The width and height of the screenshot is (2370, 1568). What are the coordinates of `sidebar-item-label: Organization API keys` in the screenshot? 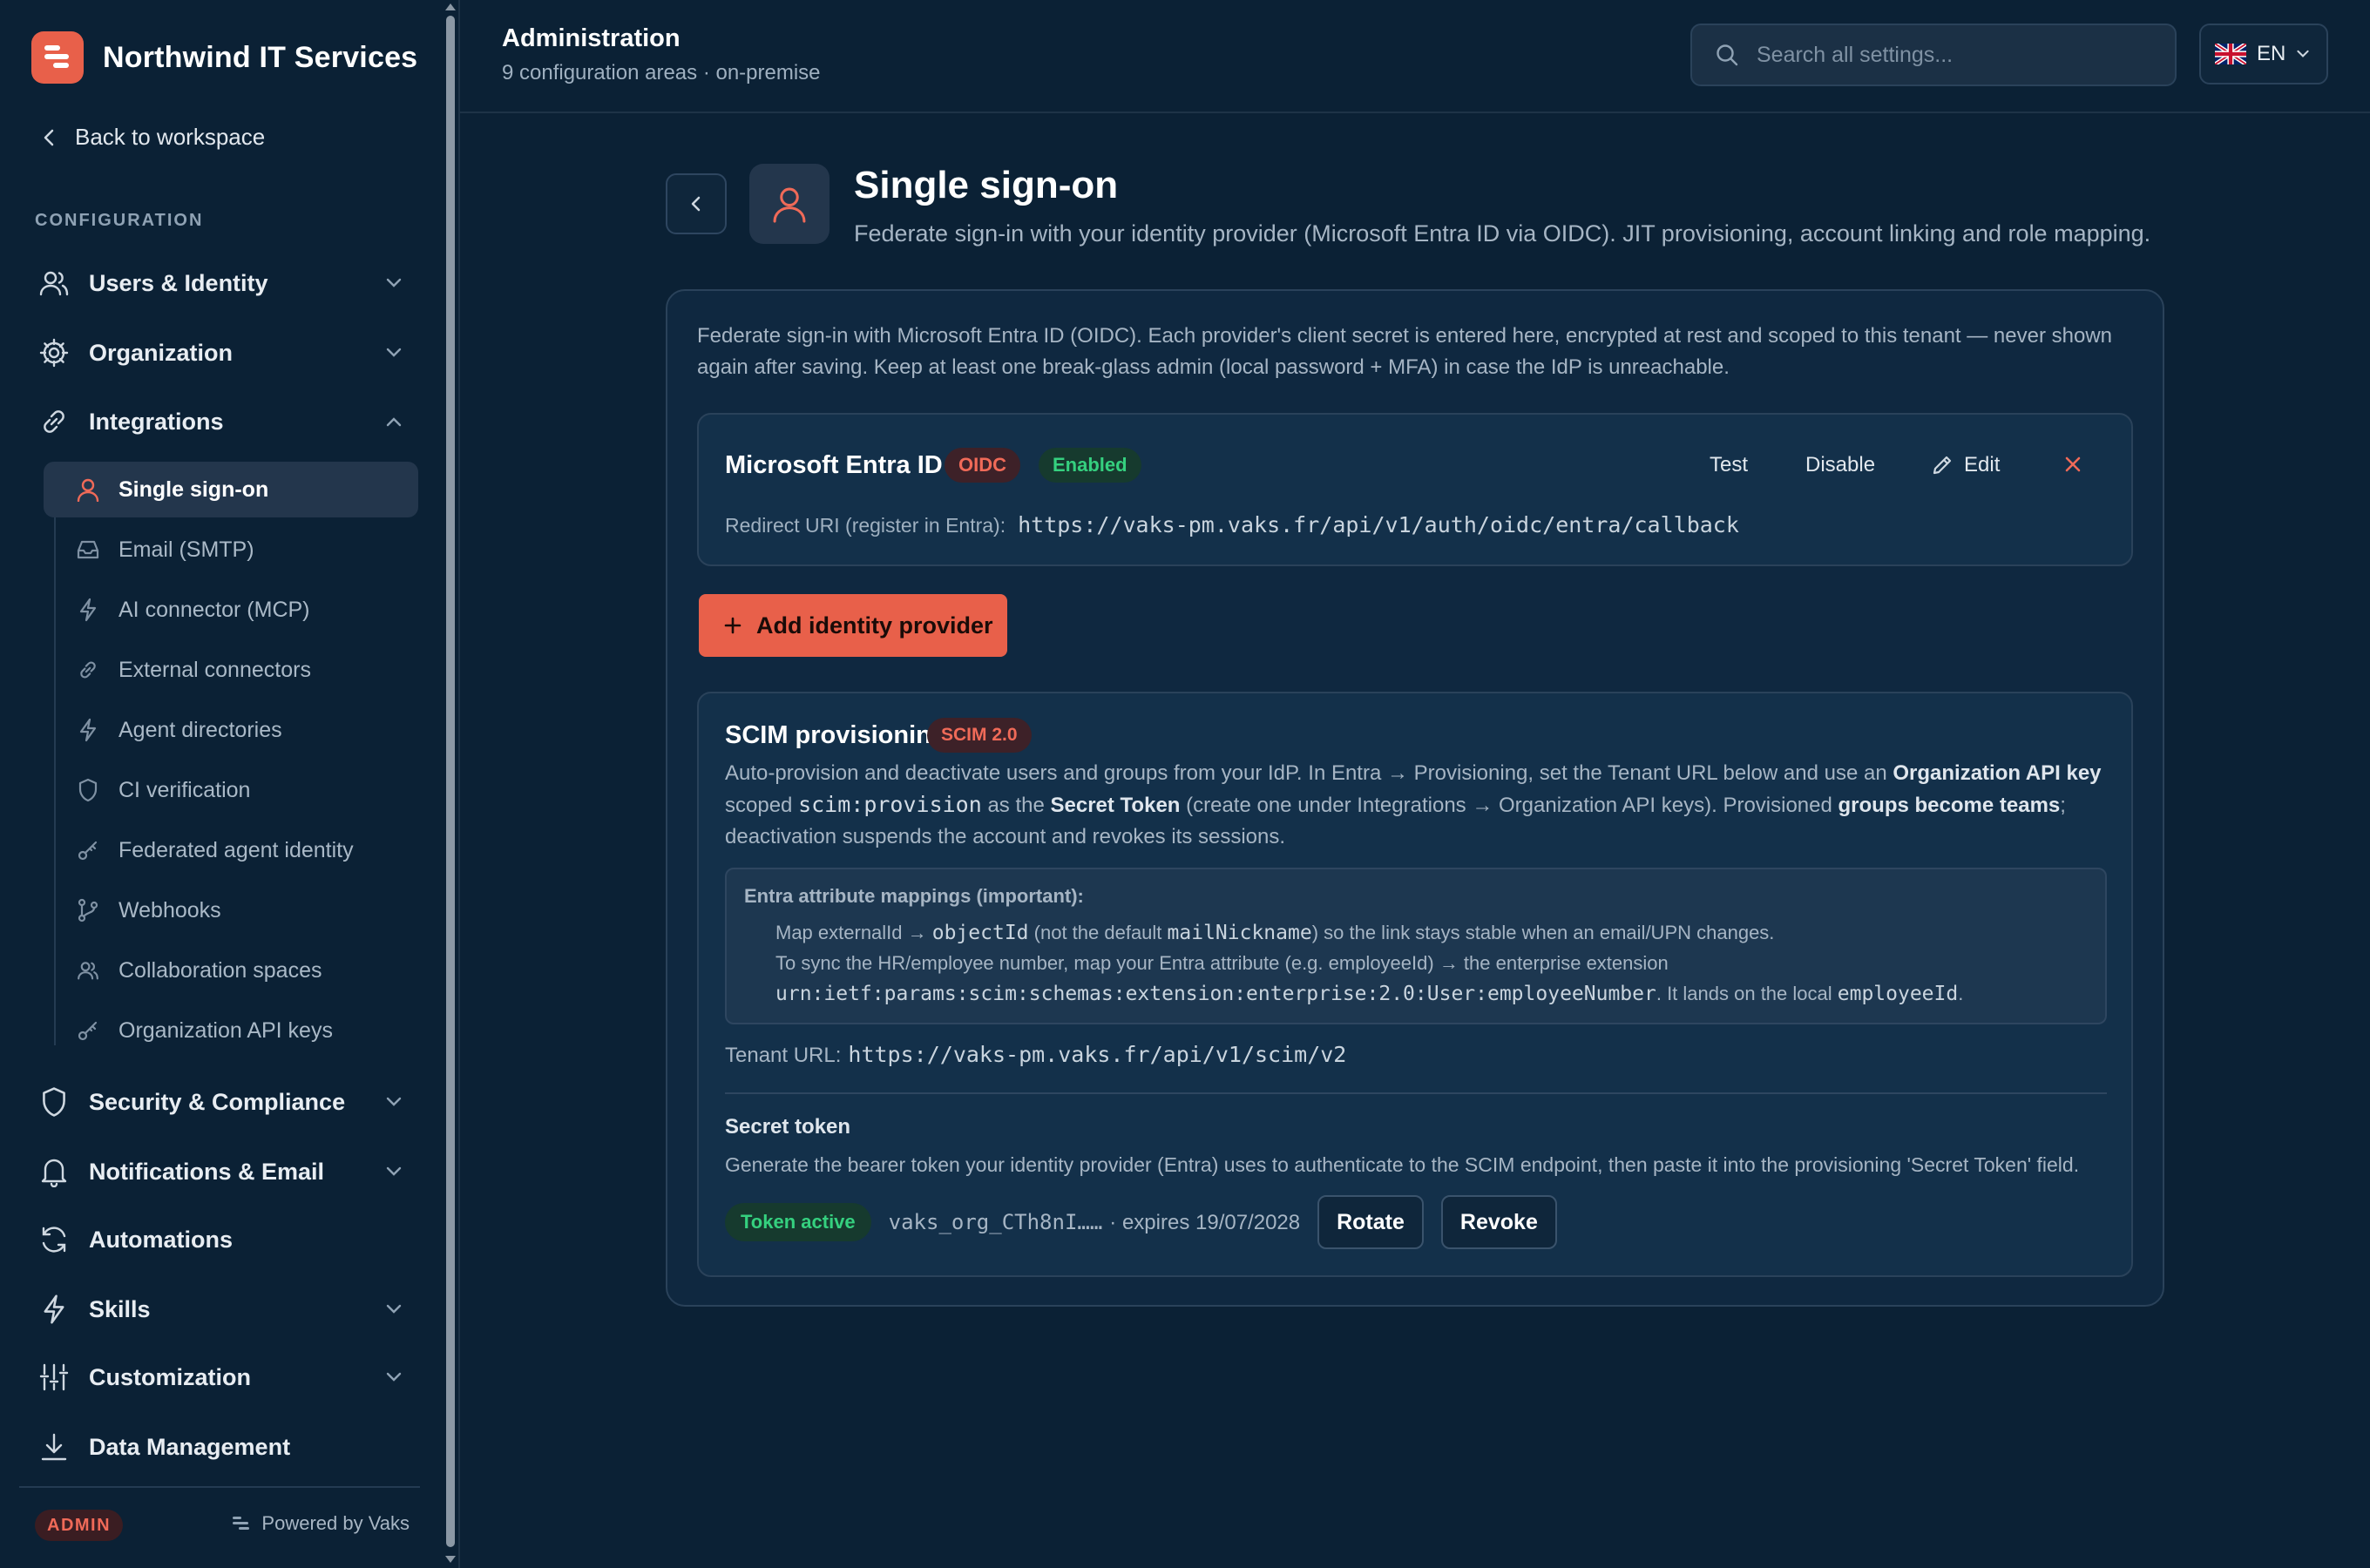 It's located at (225, 1030).